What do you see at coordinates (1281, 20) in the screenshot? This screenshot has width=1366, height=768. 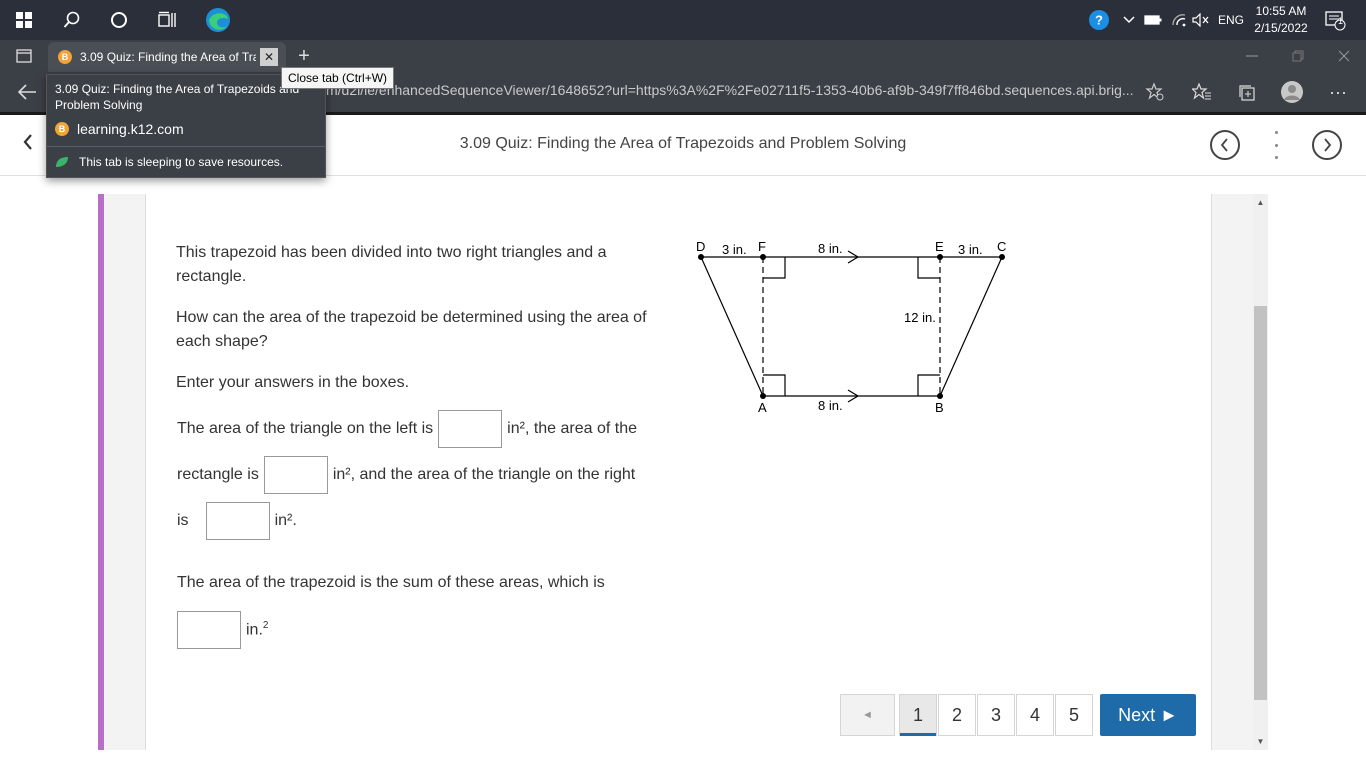 I see `system-clock: 10:55 AM 2/15/2022` at bounding box center [1281, 20].